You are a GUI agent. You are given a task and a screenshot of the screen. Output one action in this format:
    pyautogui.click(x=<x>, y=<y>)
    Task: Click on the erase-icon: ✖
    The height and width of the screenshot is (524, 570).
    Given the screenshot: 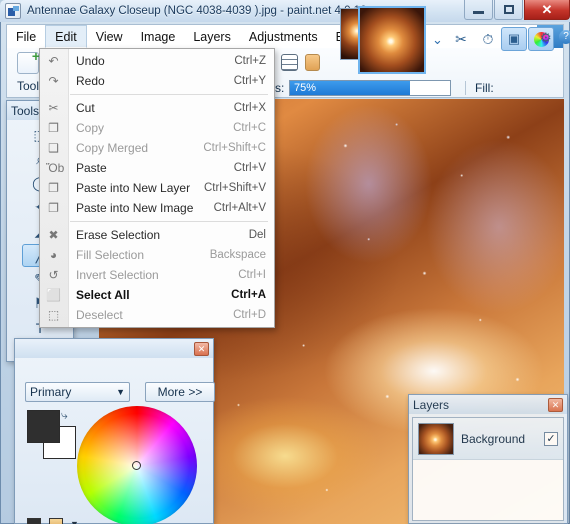 What is the action you would take?
    pyautogui.click(x=53, y=235)
    